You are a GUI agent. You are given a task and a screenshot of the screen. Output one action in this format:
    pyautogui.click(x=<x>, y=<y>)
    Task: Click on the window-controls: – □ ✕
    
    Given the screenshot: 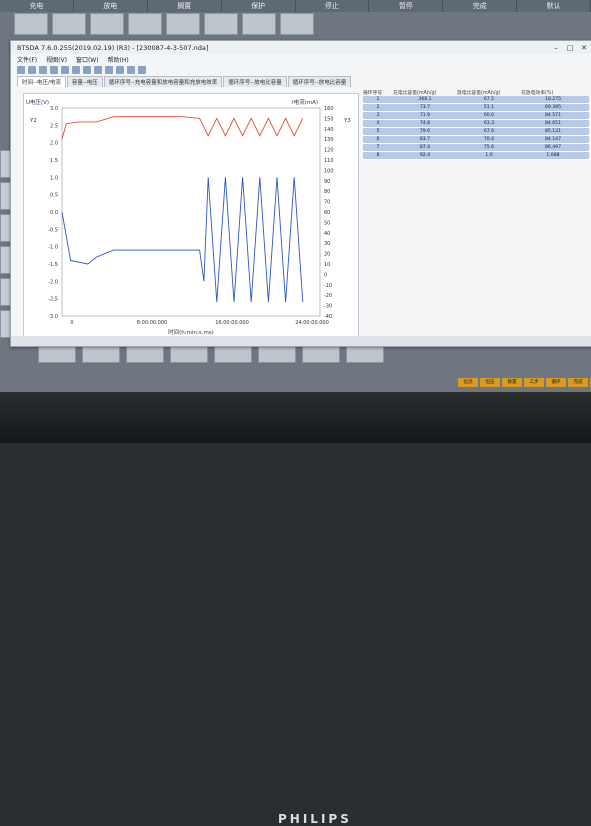 What is the action you would take?
    pyautogui.click(x=570, y=48)
    